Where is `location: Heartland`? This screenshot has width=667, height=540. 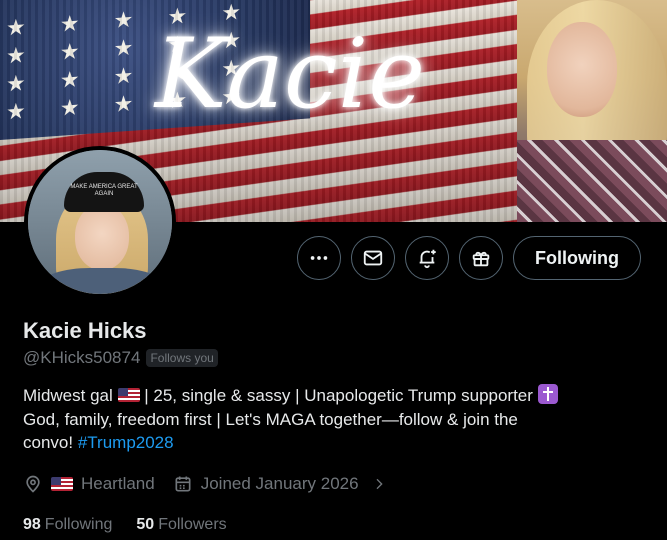
location: Heartland is located at coordinates (89, 484).